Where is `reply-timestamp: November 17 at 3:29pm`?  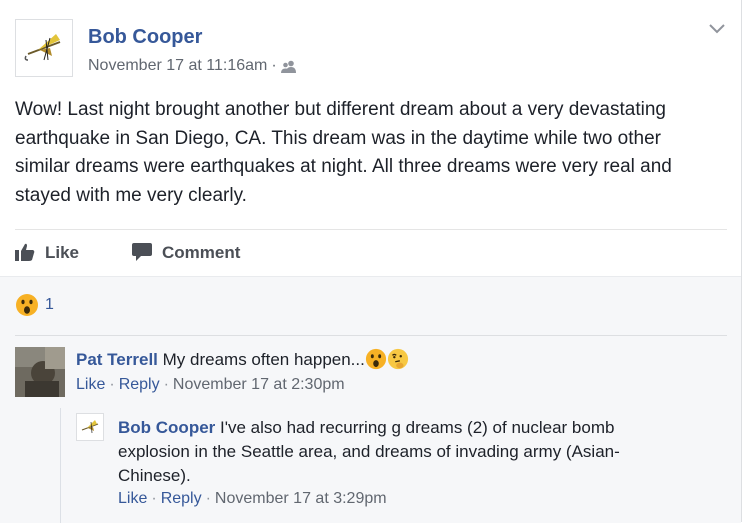 reply-timestamp: November 17 at 3:29pm is located at coordinates (301, 498).